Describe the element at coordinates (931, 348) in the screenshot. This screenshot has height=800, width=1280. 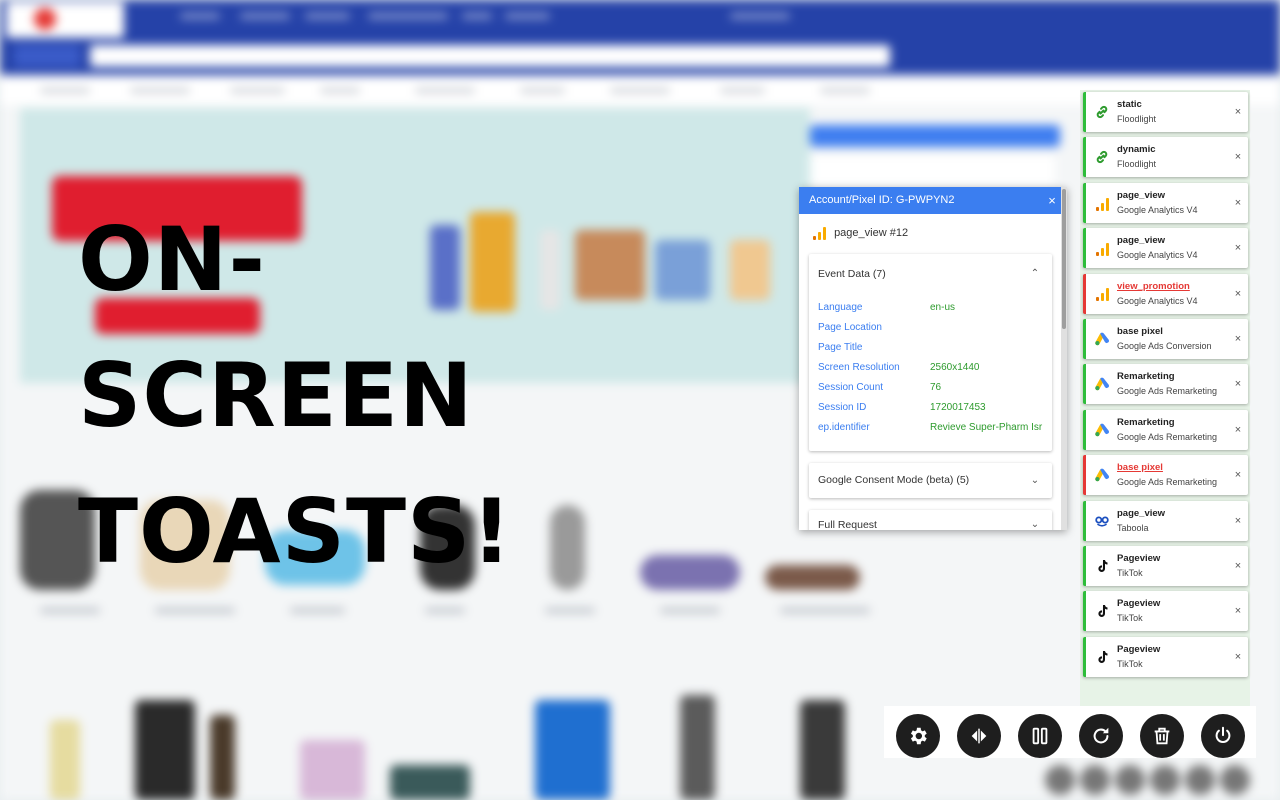
I see `event-data-row: Page Title` at that location.